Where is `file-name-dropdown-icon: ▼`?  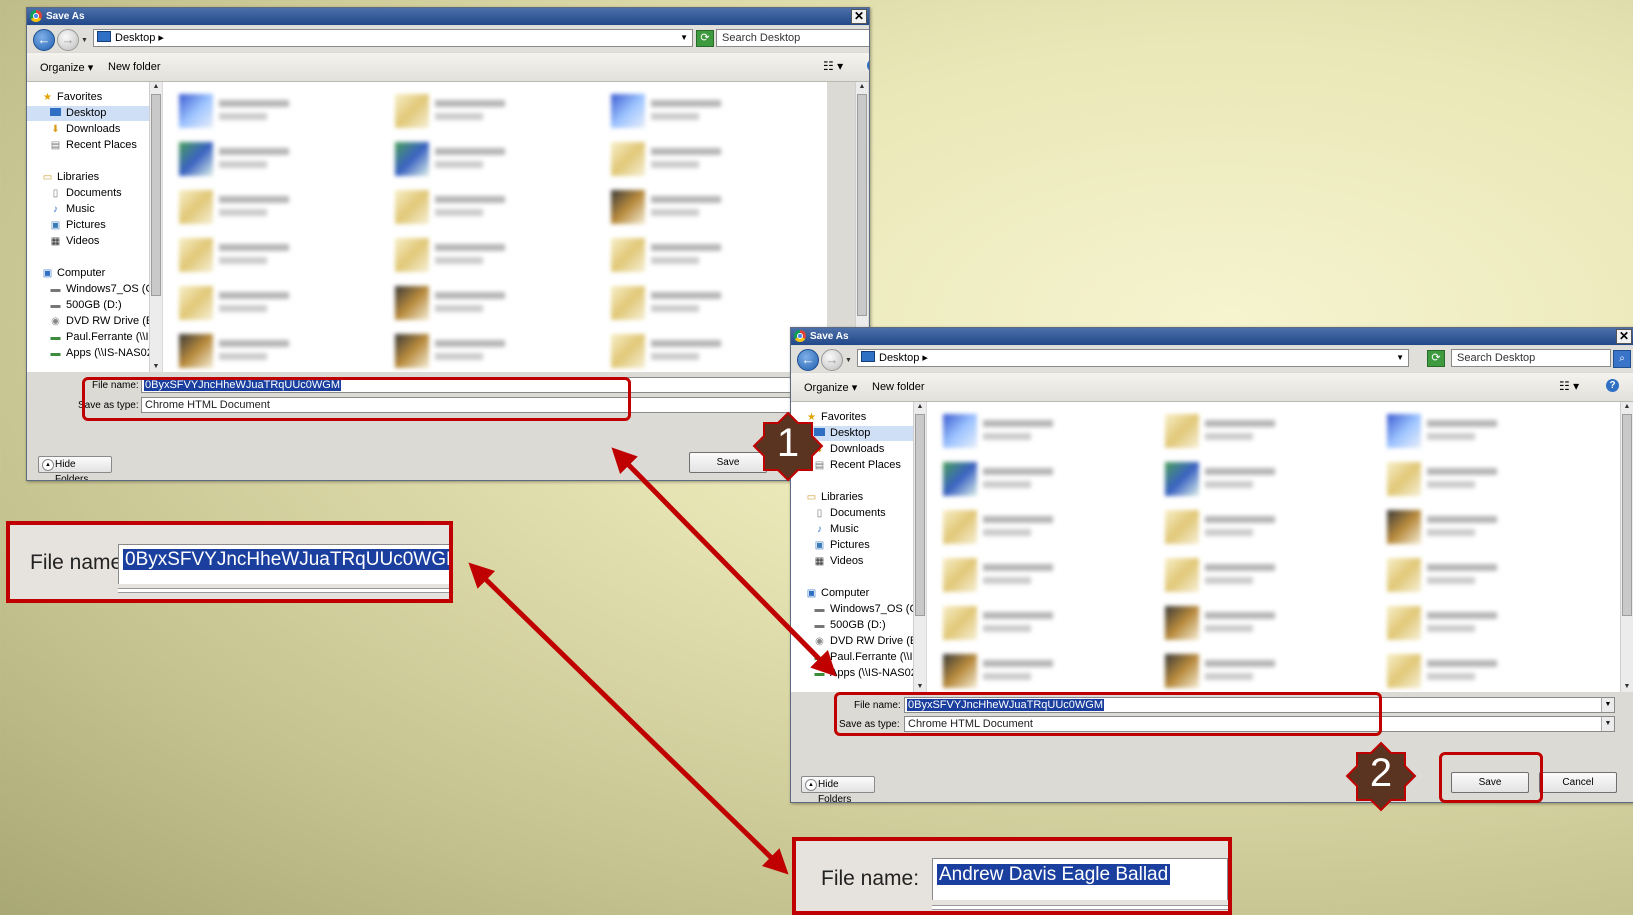
file-name-dropdown-icon: ▼ is located at coordinates (1607, 705).